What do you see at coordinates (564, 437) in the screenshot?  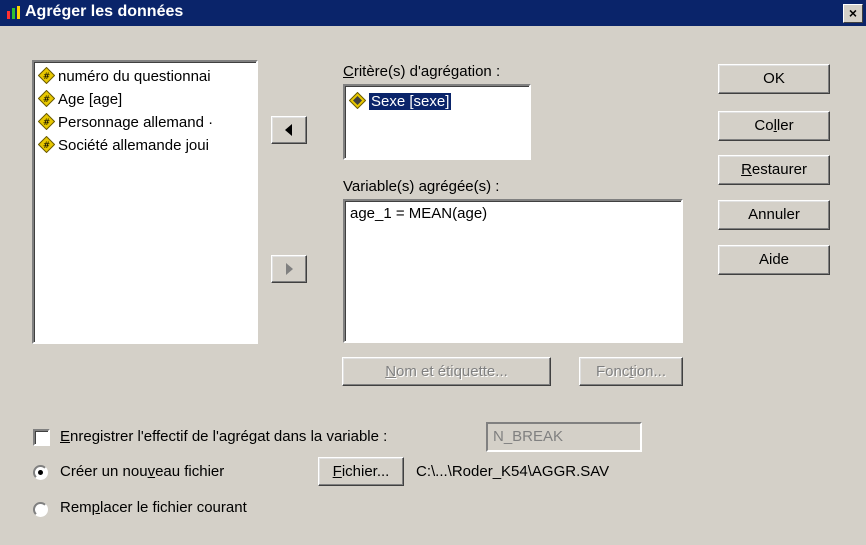 I see `break-variable-field: N_BREAK` at bounding box center [564, 437].